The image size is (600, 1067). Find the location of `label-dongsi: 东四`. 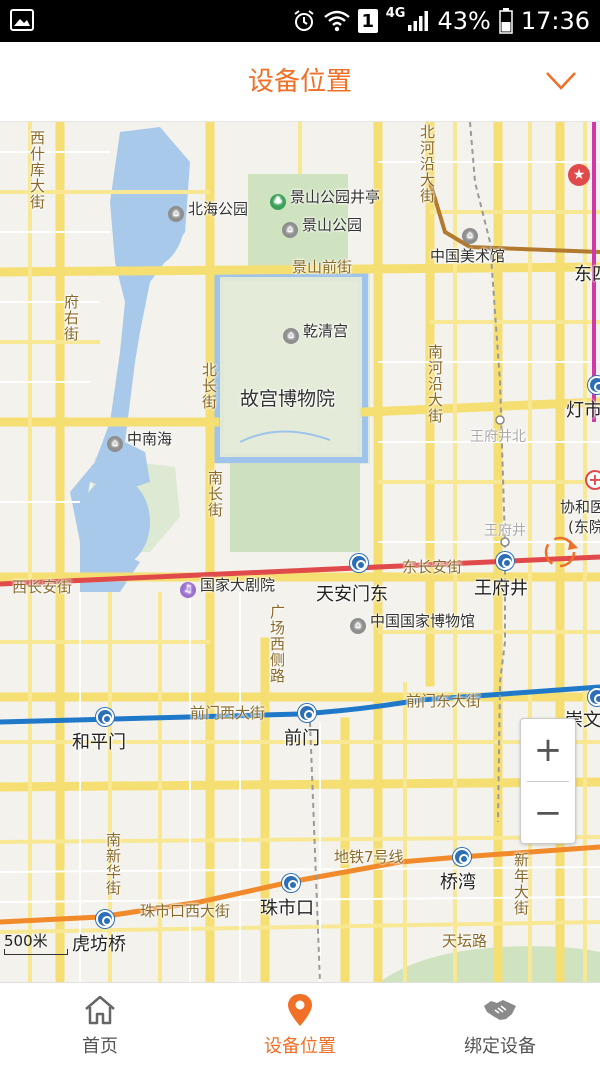

label-dongsi: 东四 is located at coordinates (587, 274).